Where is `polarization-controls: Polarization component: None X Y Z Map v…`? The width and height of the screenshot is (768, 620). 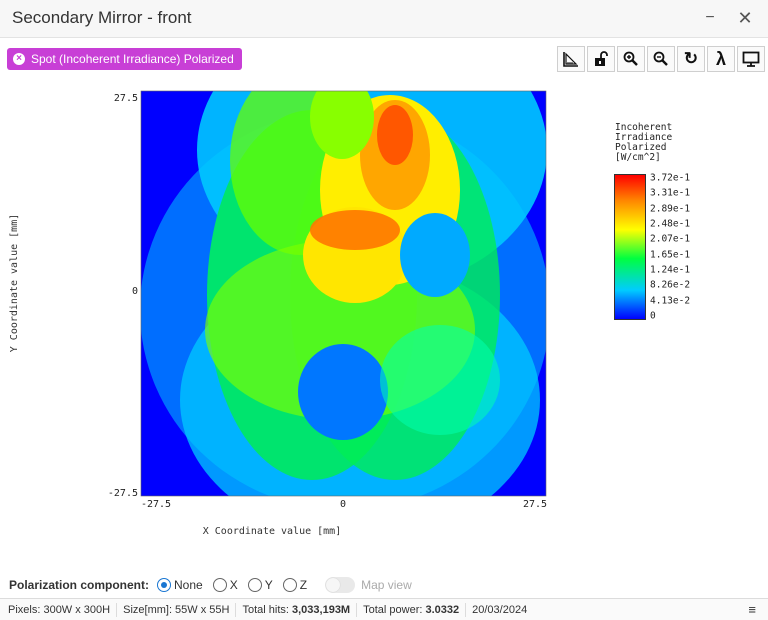
polarization-controls: Polarization component: None X Y Z Map v… is located at coordinates (210, 585).